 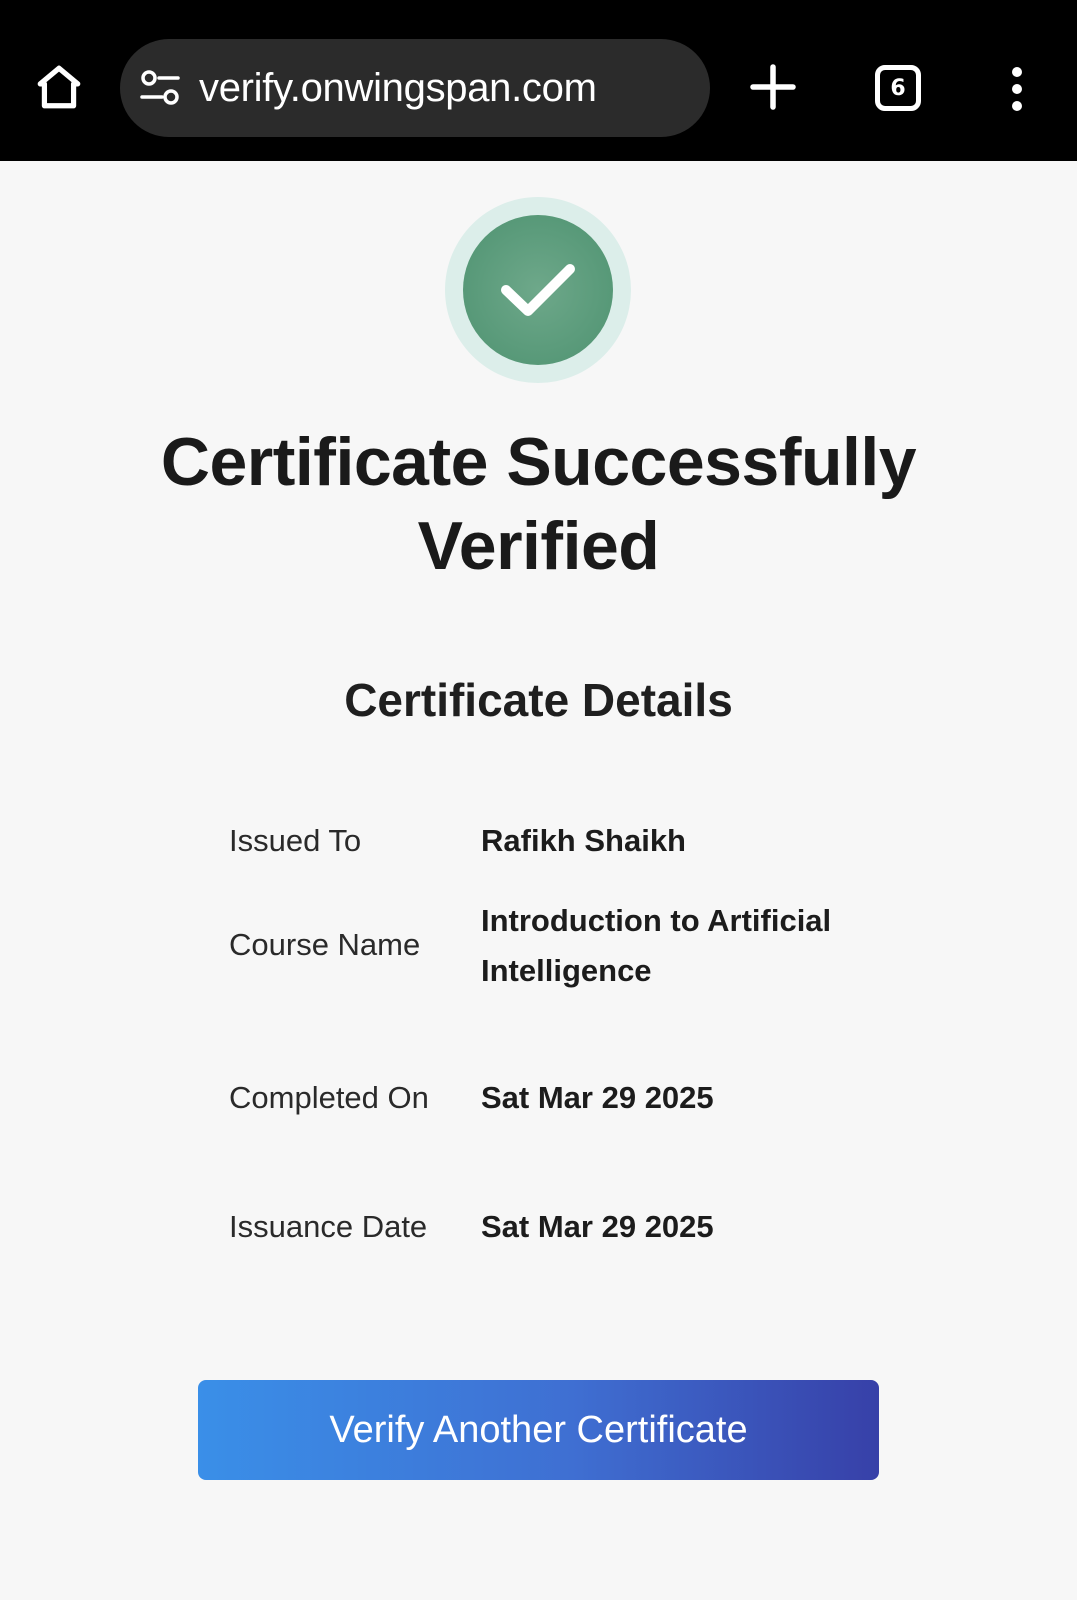 I want to click on issued-to-label: Issued To, so click(x=295, y=840).